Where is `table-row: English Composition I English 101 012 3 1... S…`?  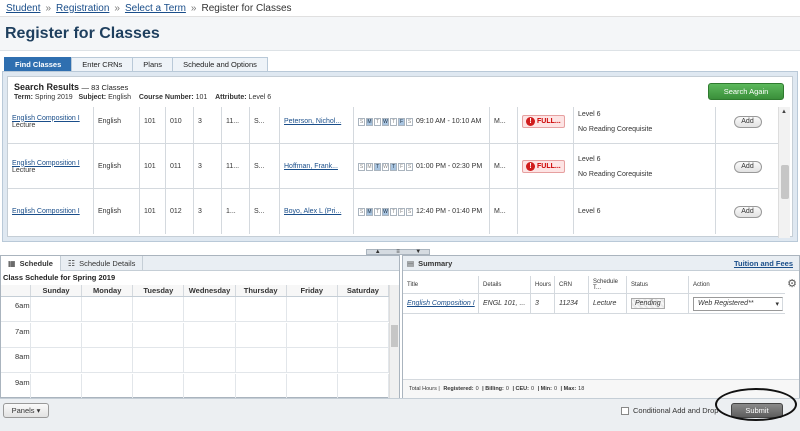 table-row: English Composition I English 101 012 3 1... S… is located at coordinates (394, 211).